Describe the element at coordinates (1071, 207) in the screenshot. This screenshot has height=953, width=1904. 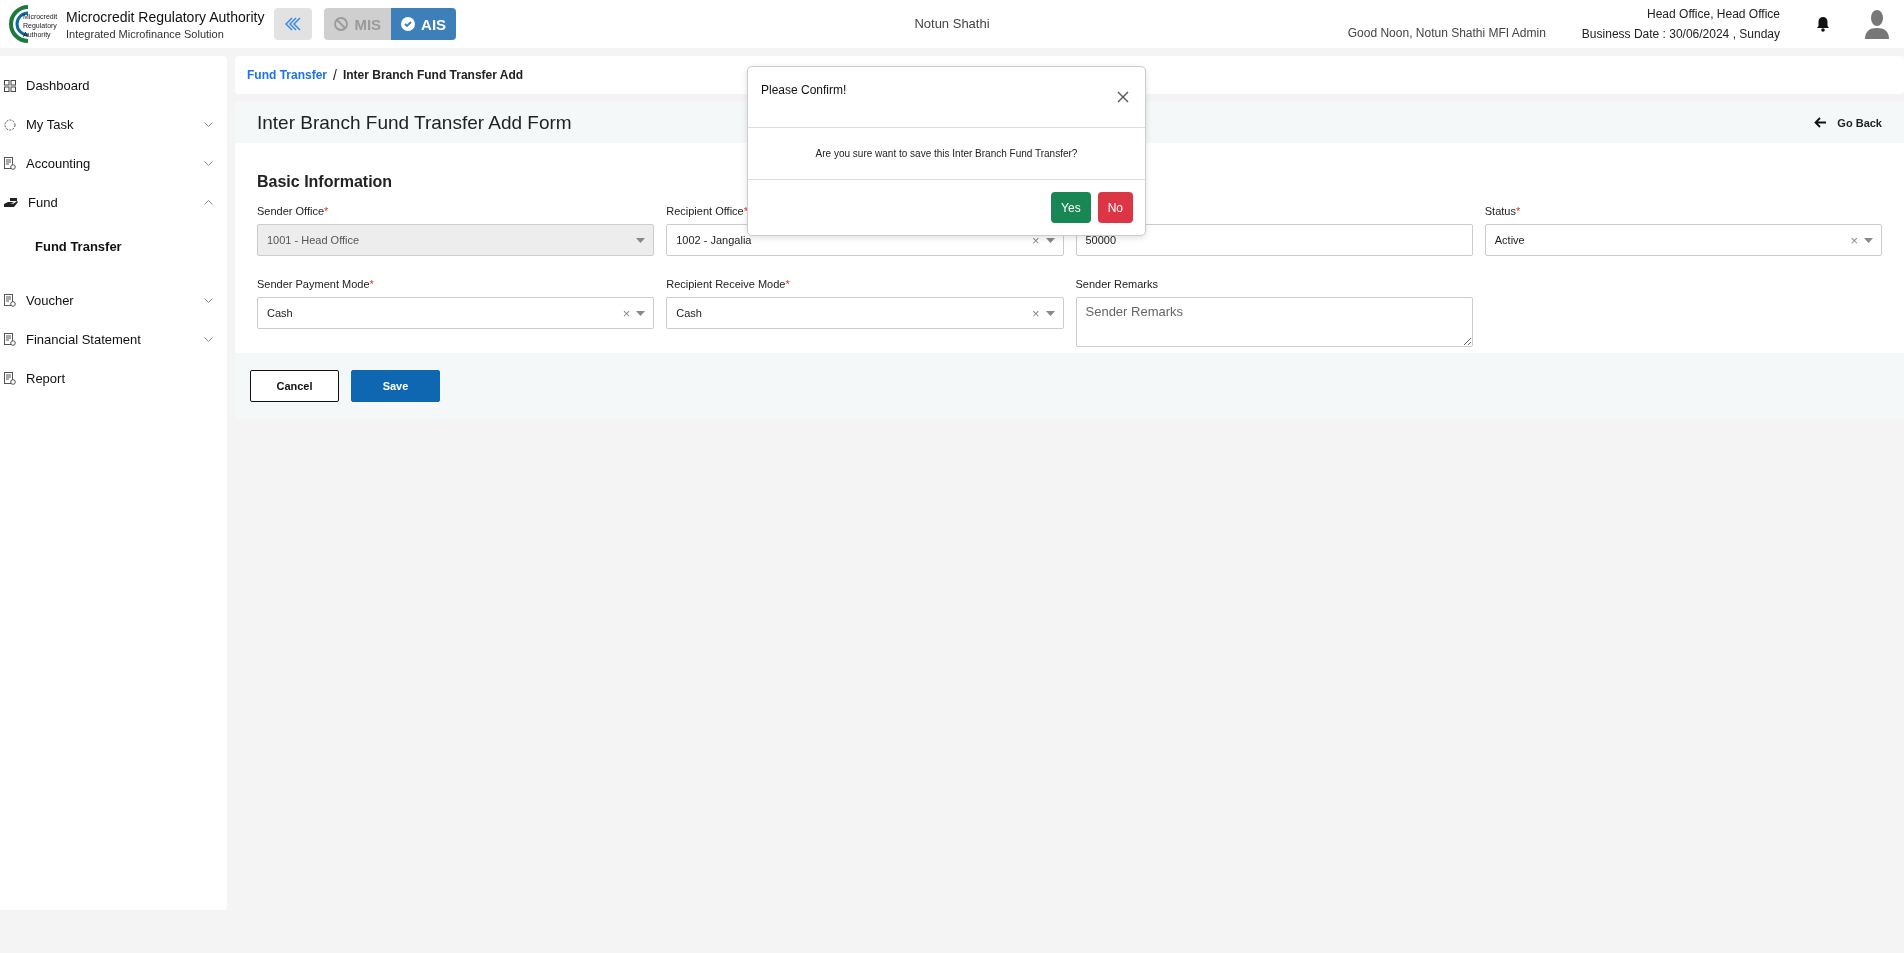
I see `yes-button: Yes` at that location.